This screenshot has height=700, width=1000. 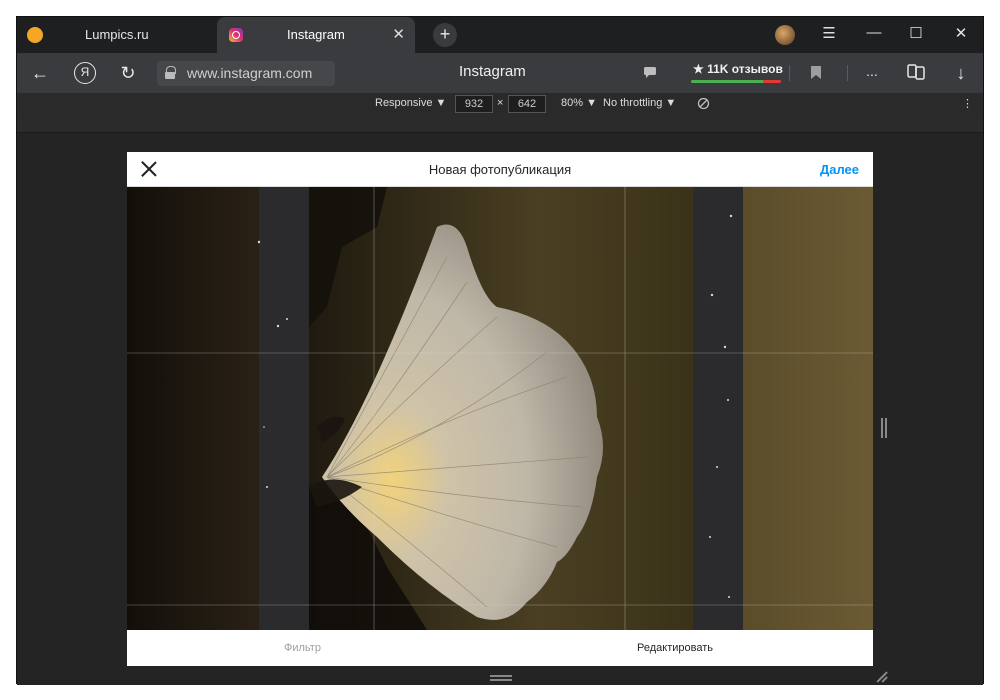 What do you see at coordinates (633, 103) in the screenshot?
I see `throttle-label: No throttling` at bounding box center [633, 103].